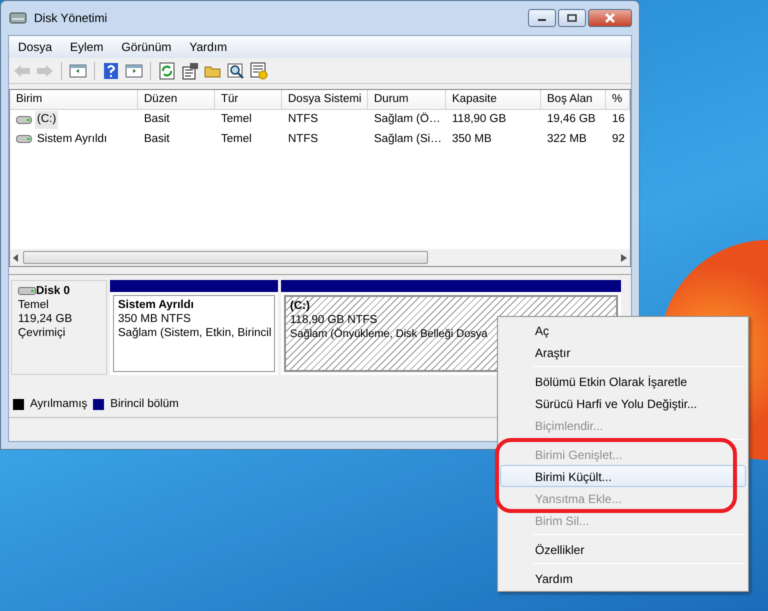 The image size is (768, 611). I want to click on partition-block: Sistem Ayrıldı 350 MB NTFS Sağlam (Sistem, Etkin, Birincil, so click(194, 327).